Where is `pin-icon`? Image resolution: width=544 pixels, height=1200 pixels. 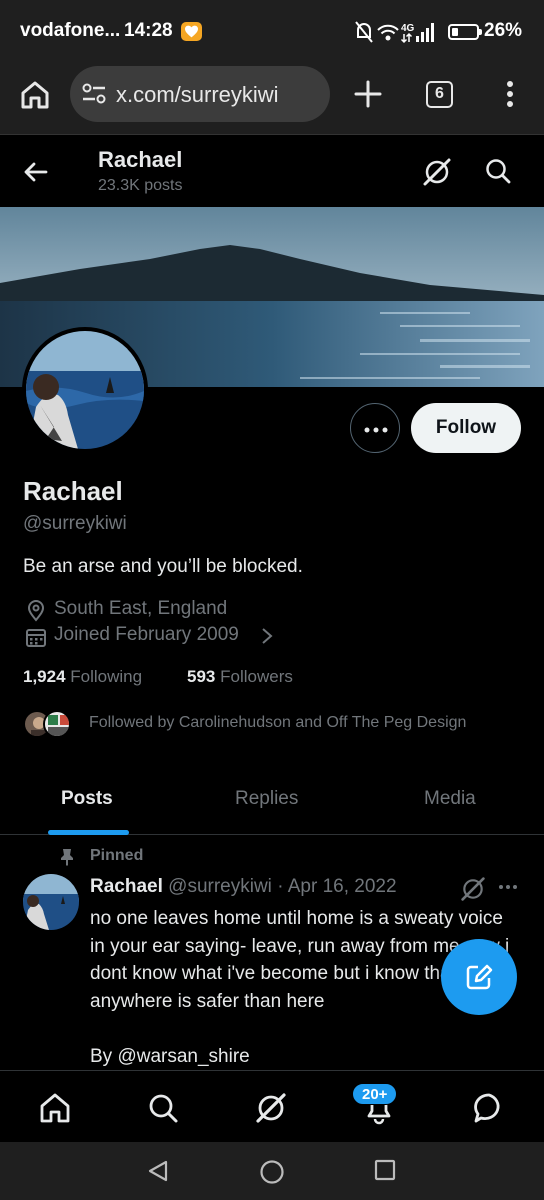 pin-icon is located at coordinates (67, 857).